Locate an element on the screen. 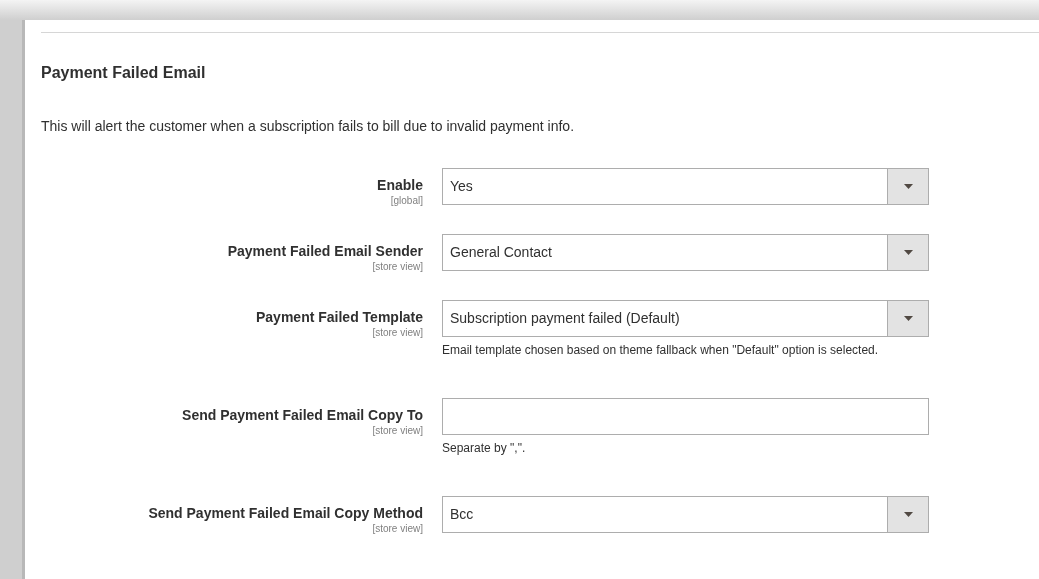 The height and width of the screenshot is (579, 1039). select-field: Subscription payment failed (Default) is located at coordinates (685, 318).